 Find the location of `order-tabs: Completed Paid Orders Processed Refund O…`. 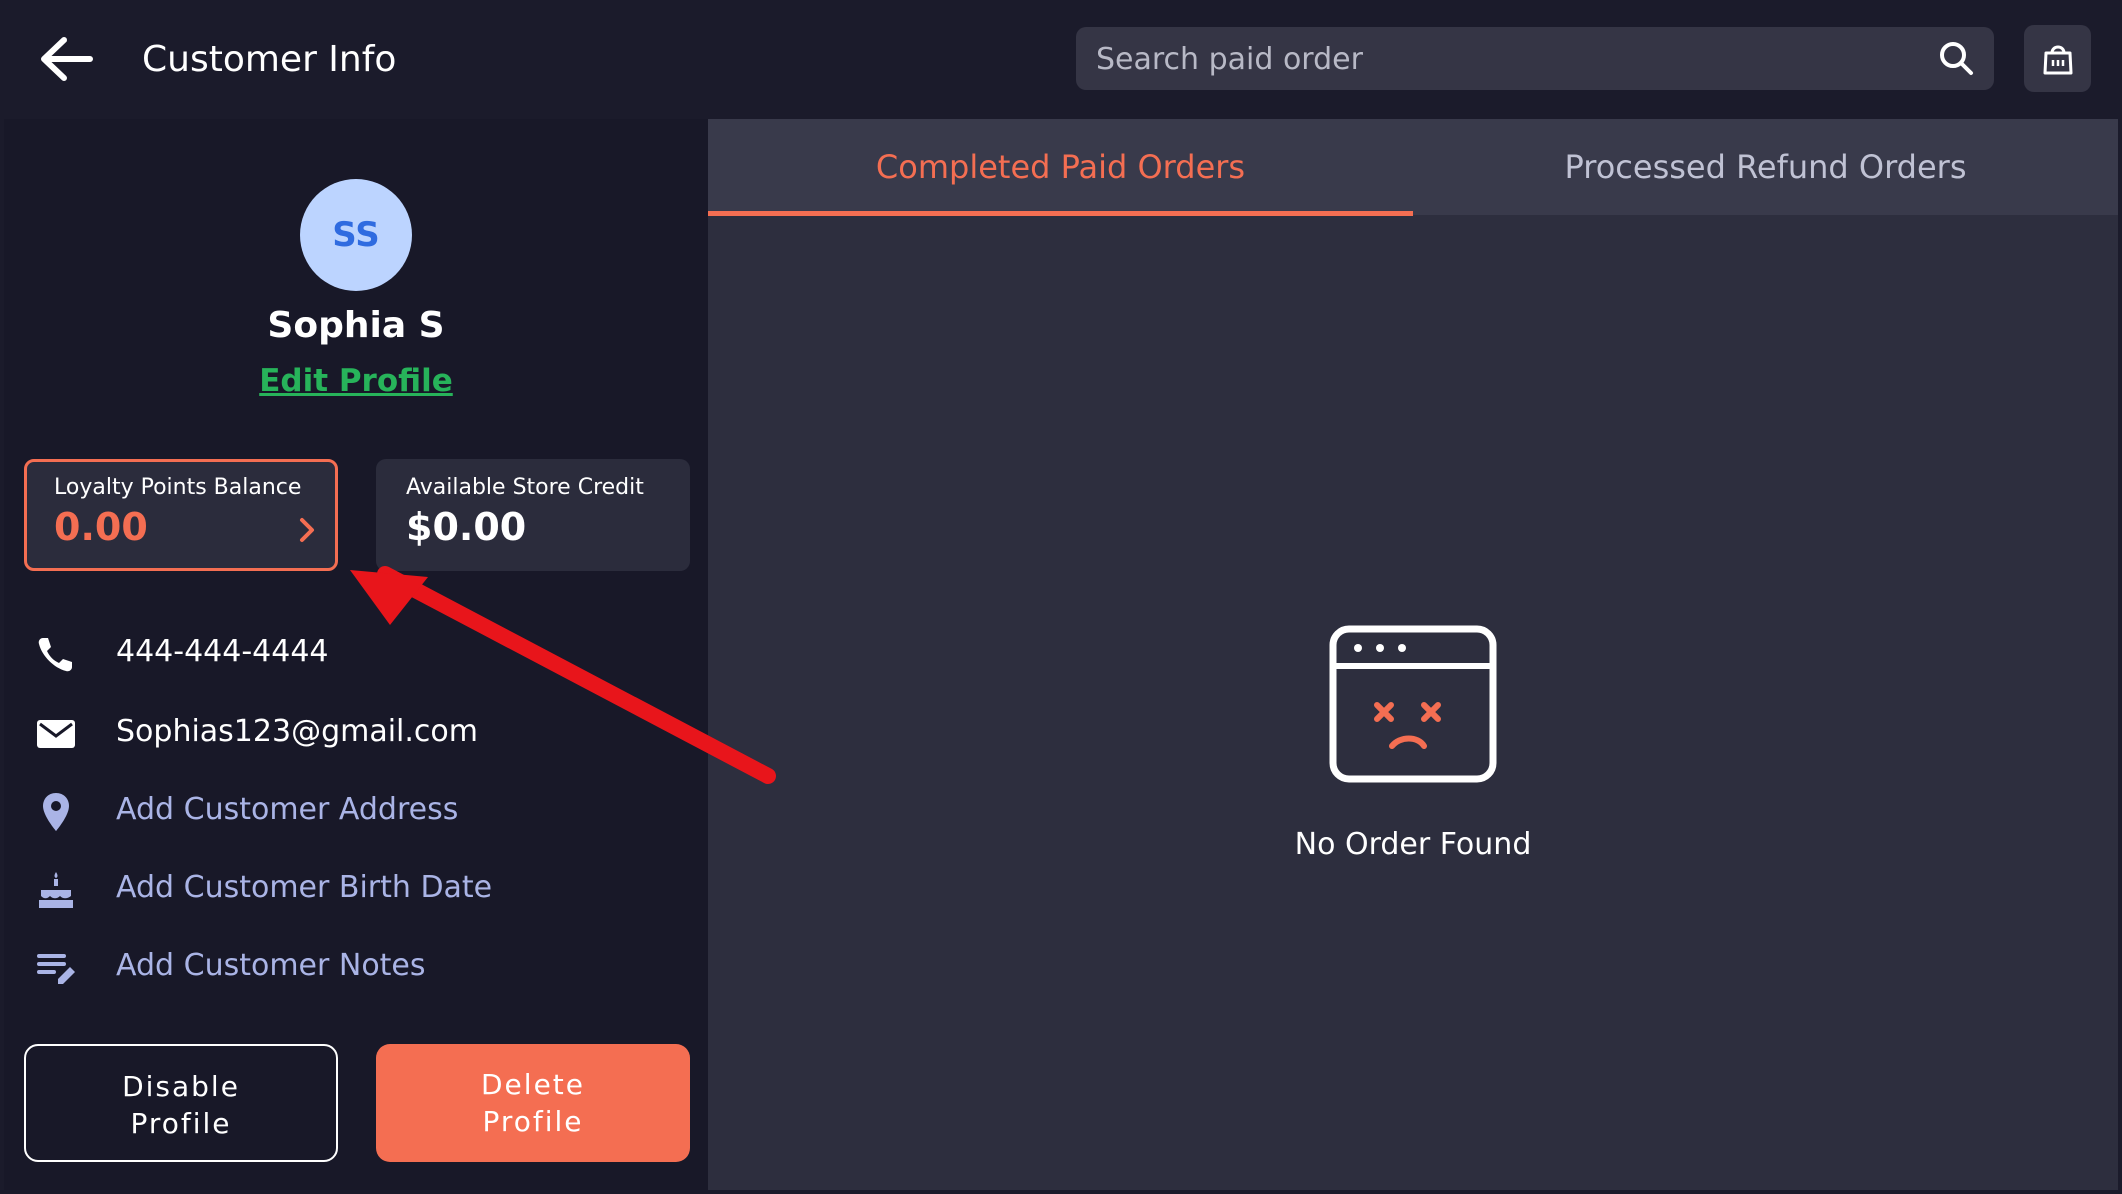

order-tabs: Completed Paid Orders Processed Refund O… is located at coordinates (1413, 167).